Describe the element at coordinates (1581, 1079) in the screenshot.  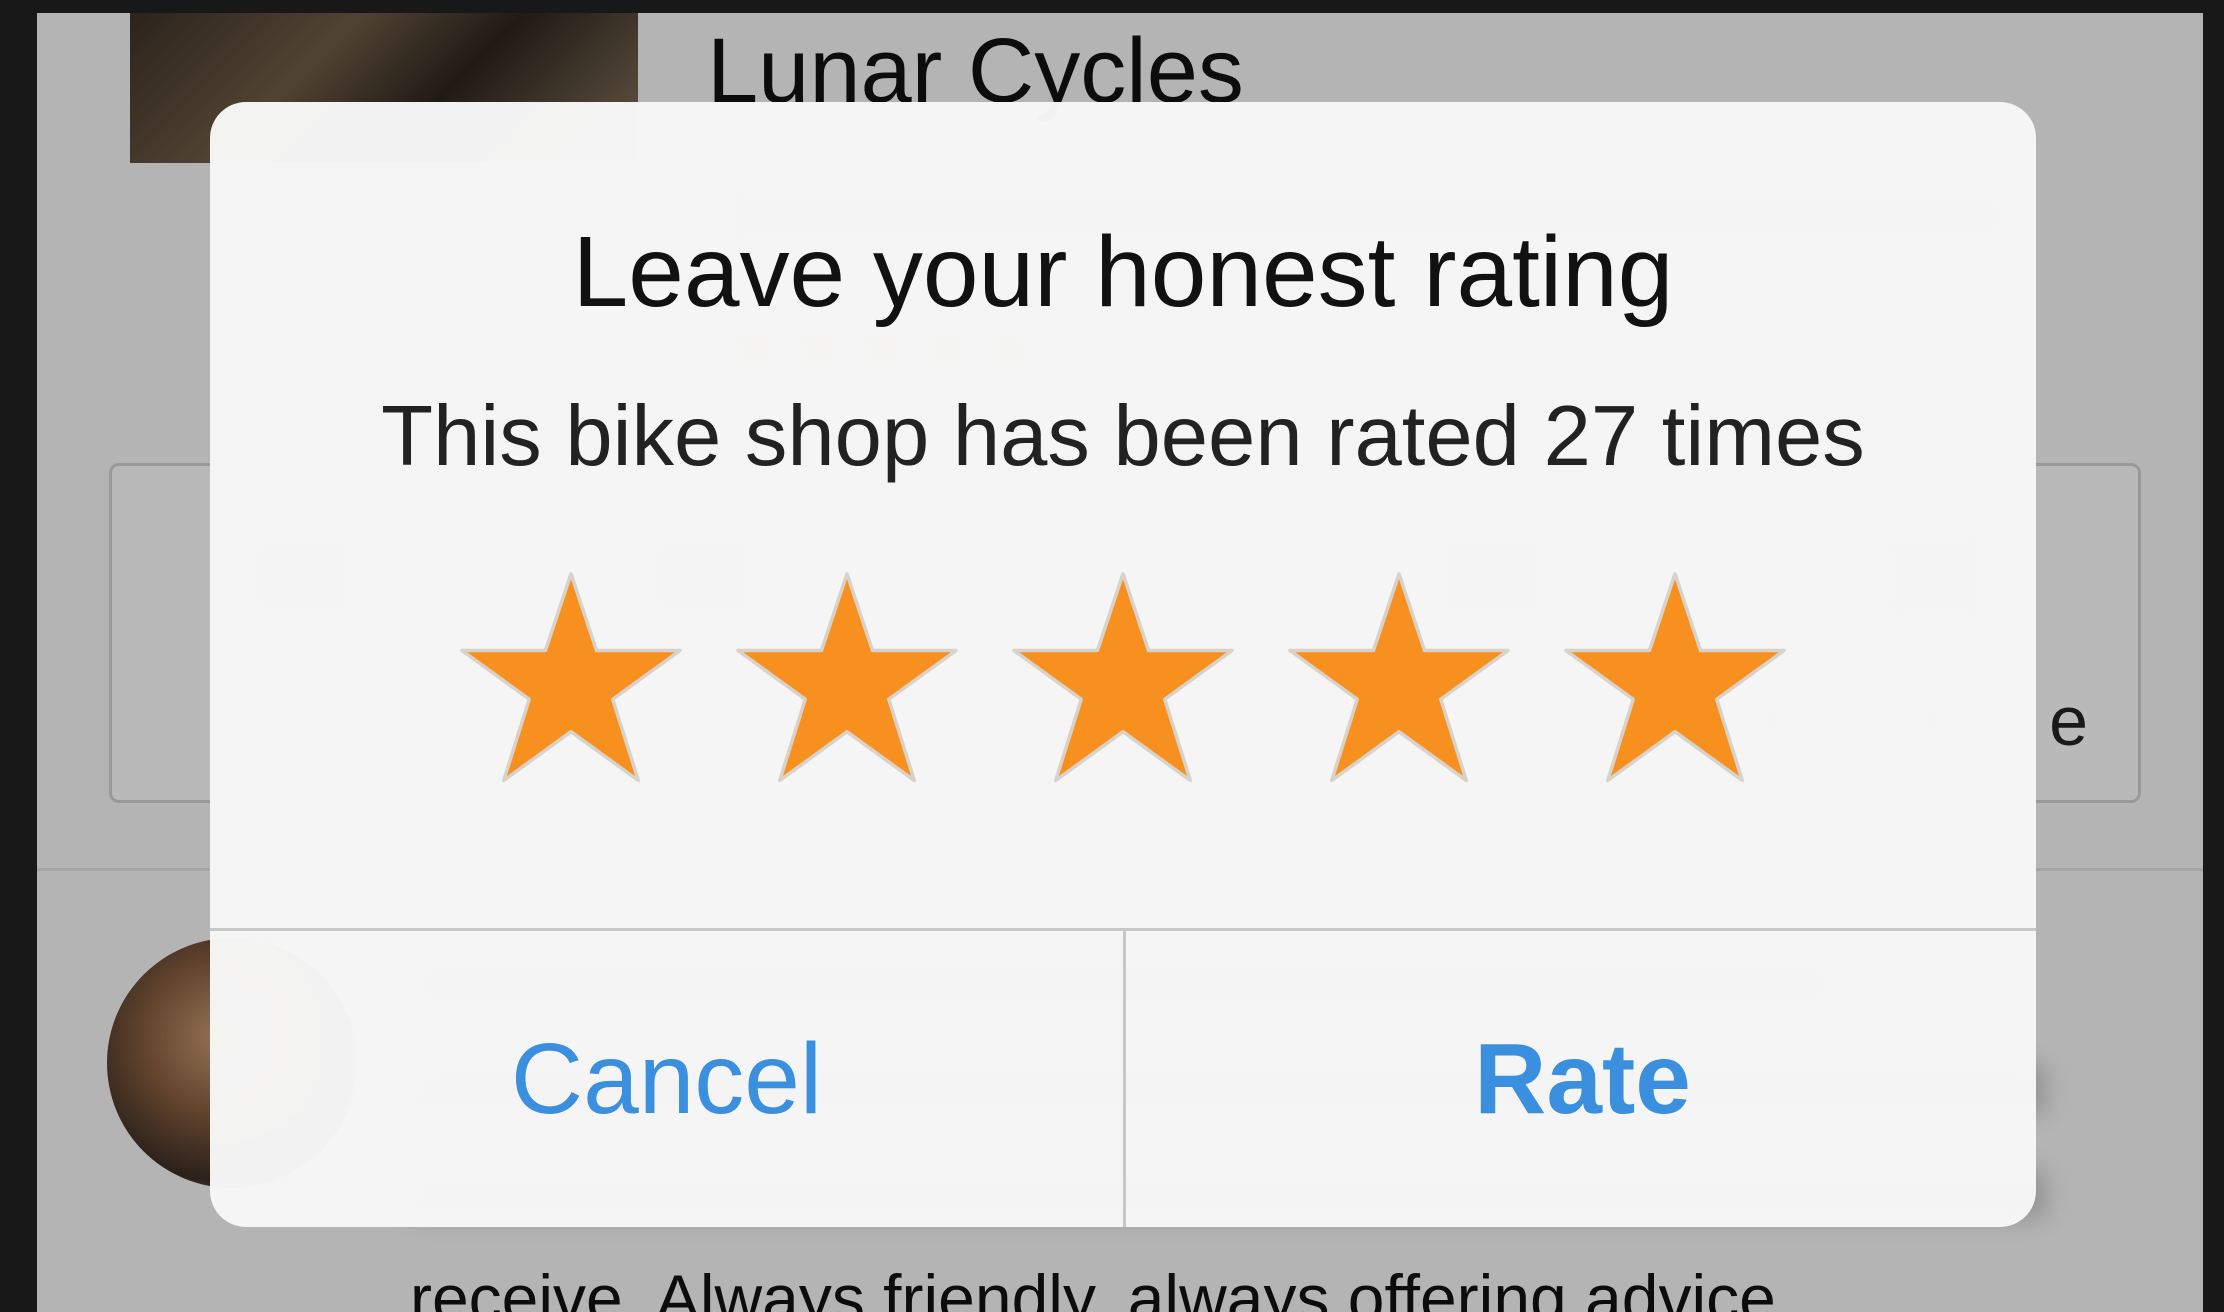
I see `rate-button: Rate` at that location.